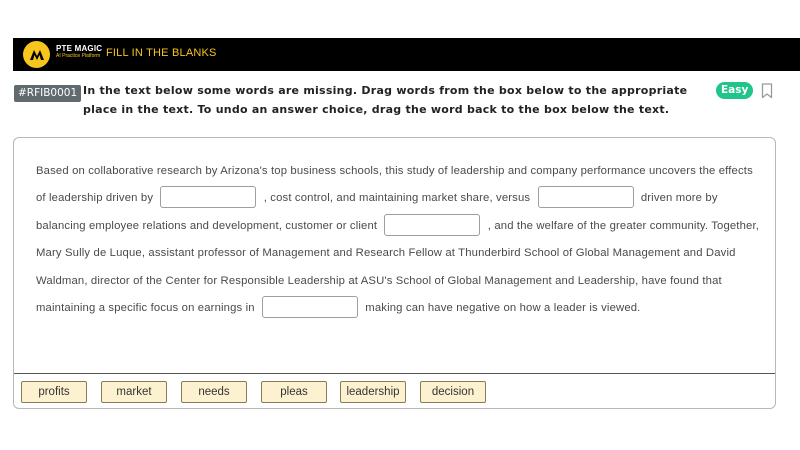  I want to click on word-chip-profits: profits, so click(54, 392).